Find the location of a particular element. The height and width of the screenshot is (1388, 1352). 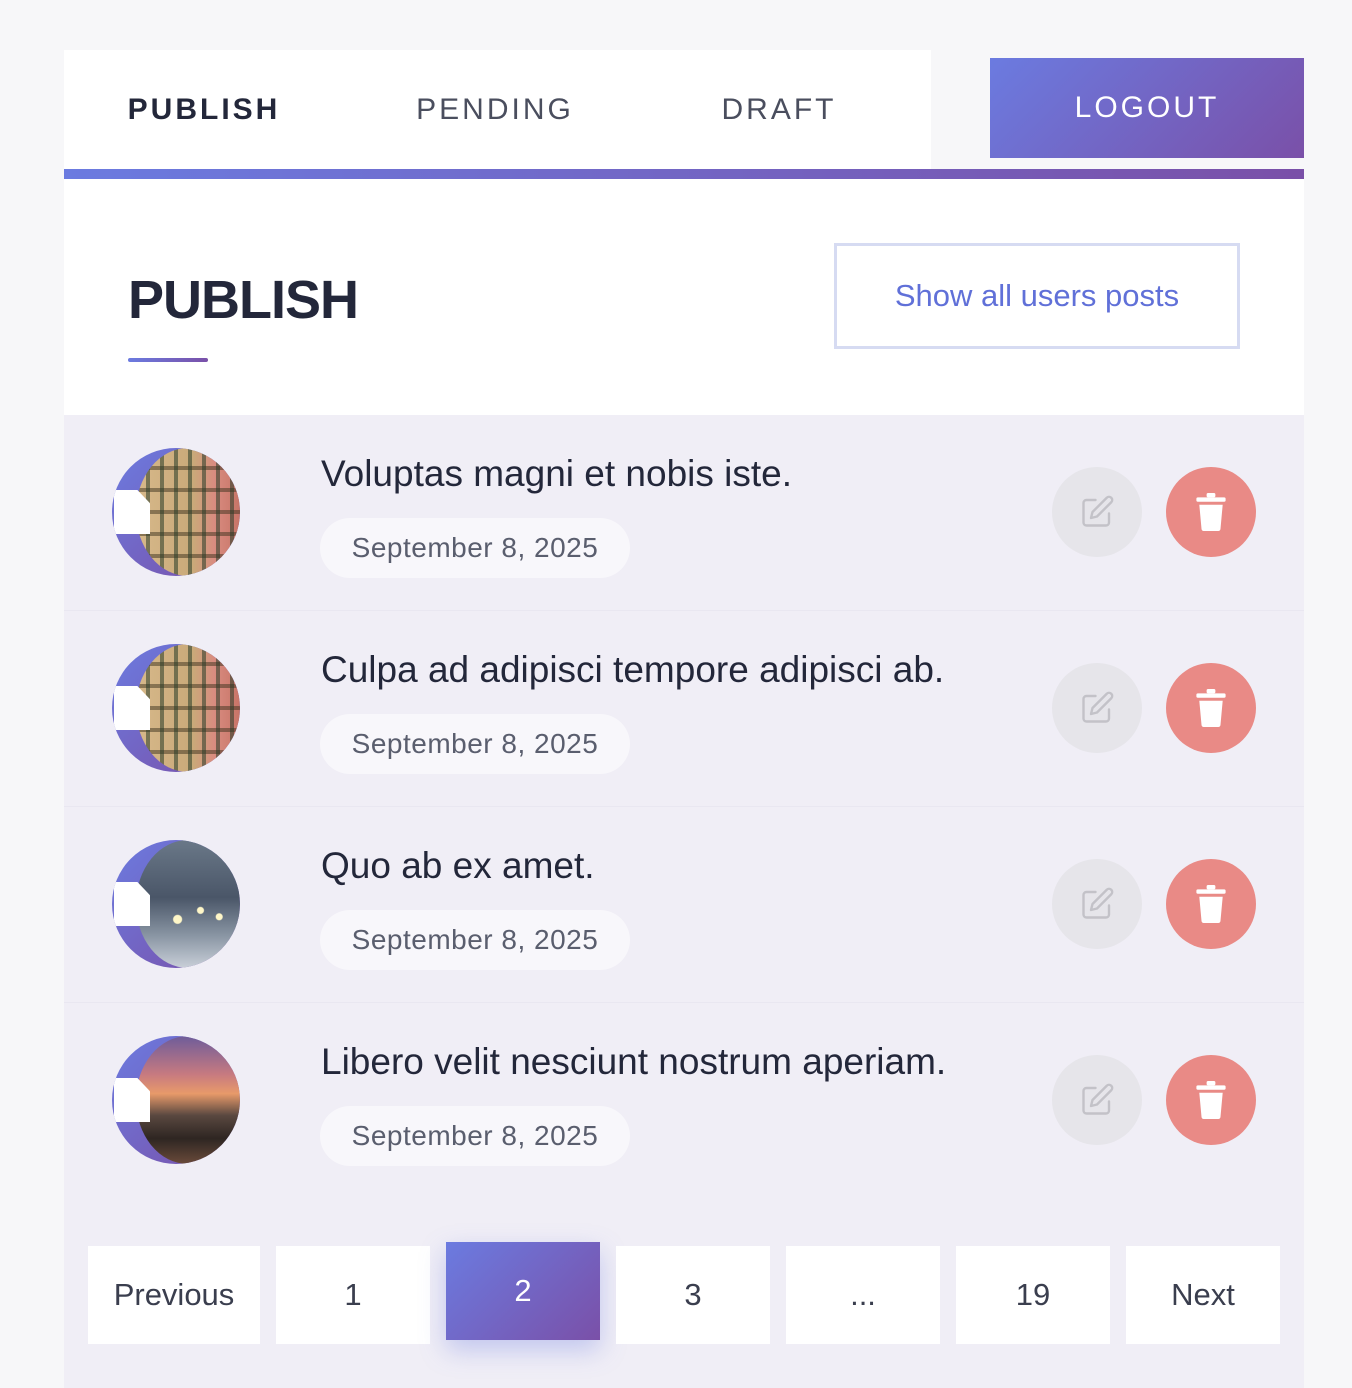

page-title: PUBLISH is located at coordinates (243, 300).